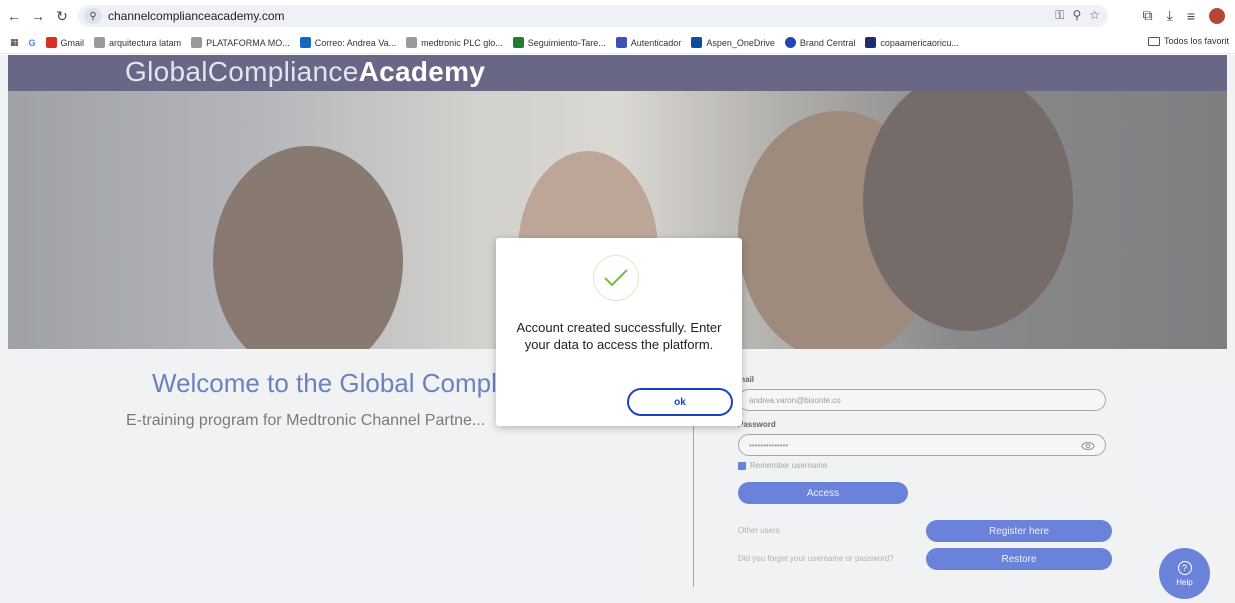  I want to click on onedrive-icon, so click(697, 42).